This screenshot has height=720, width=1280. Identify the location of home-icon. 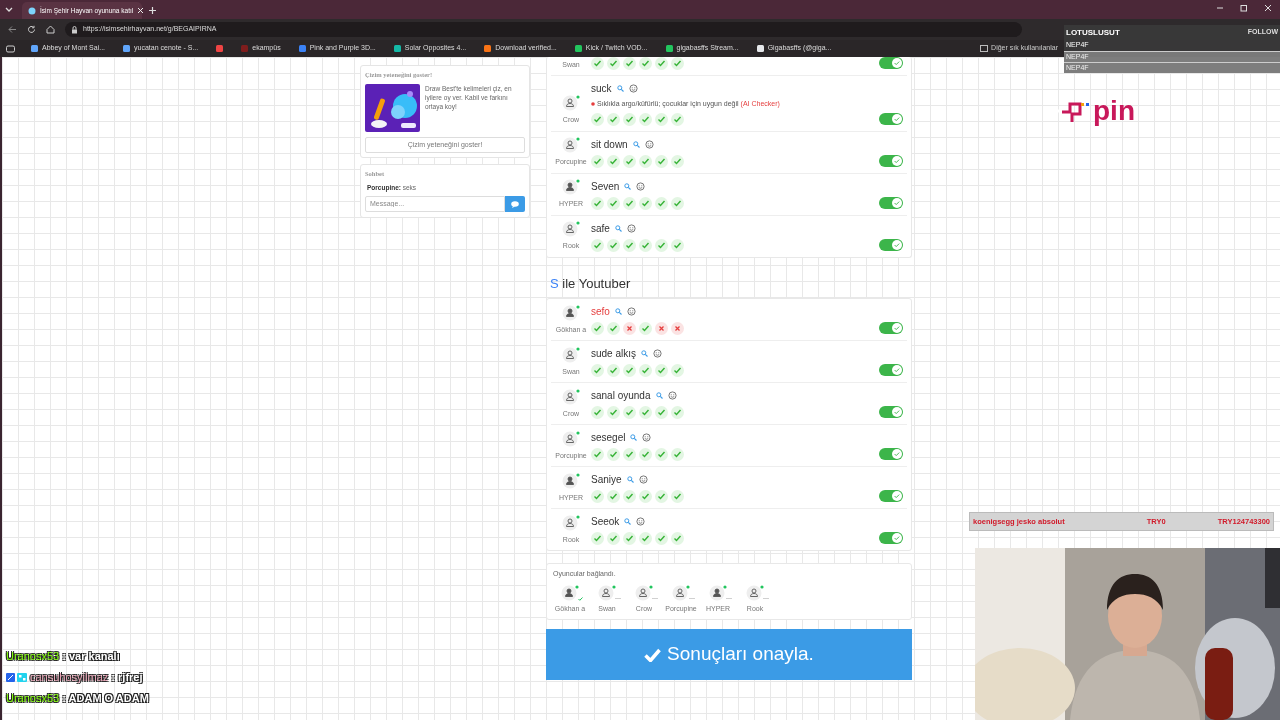
(50, 29).